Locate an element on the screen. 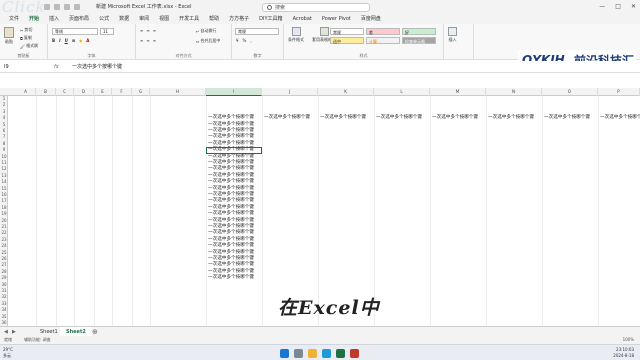 This screenshot has height=360, width=640. fill-color-icon: ◆ is located at coordinates (80, 40).